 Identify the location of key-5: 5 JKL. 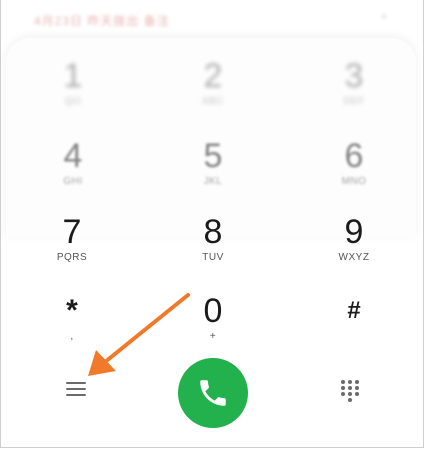
(213, 163).